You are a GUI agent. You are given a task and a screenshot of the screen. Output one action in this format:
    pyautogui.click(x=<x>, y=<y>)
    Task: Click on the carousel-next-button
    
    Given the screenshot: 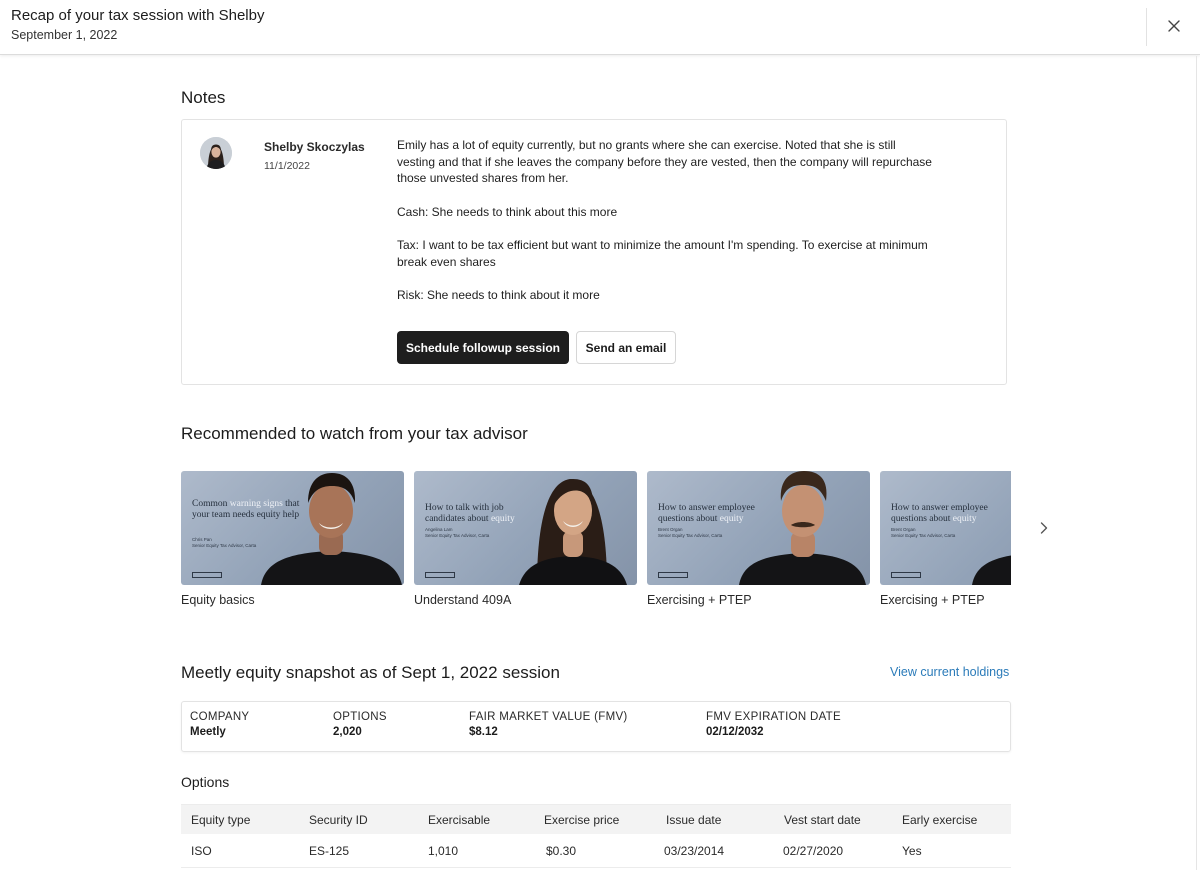 What is the action you would take?
    pyautogui.click(x=1044, y=528)
    